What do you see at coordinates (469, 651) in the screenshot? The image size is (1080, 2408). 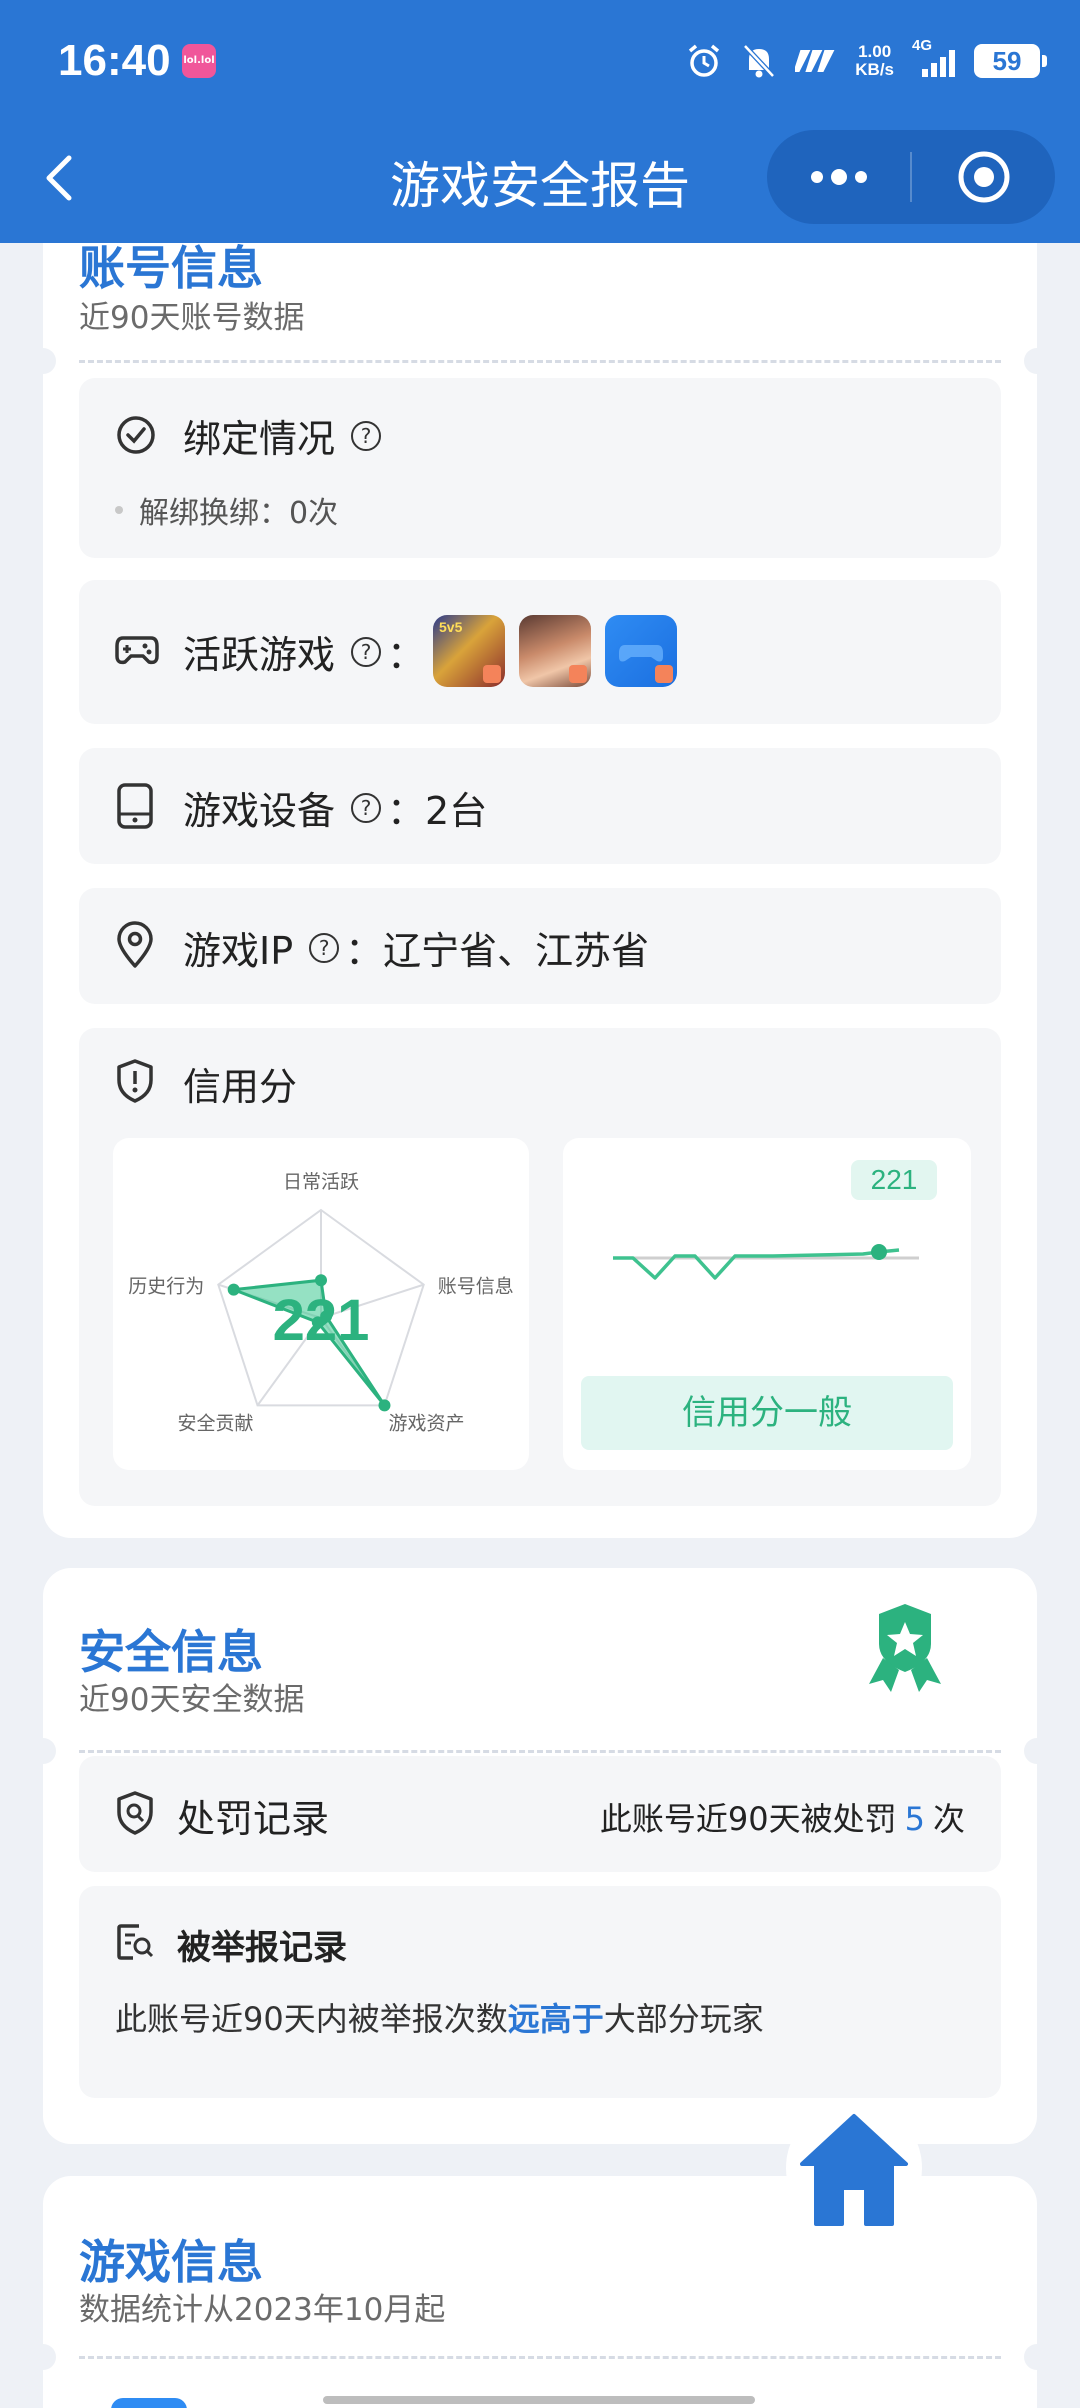 I see `game-icon-honor-of-kings: 5v5` at bounding box center [469, 651].